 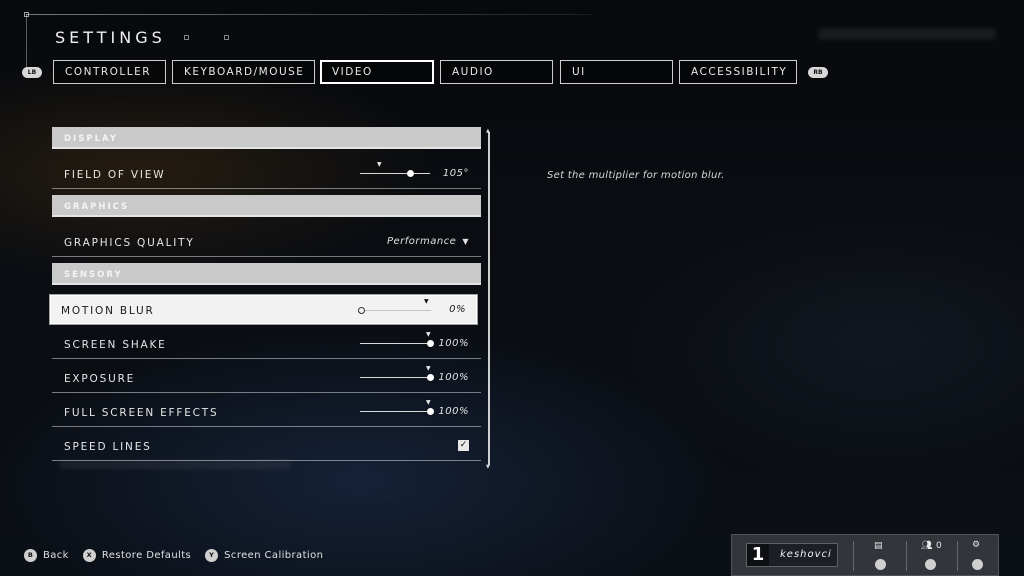 I want to click on fov-slider-handle, so click(x=410, y=173).